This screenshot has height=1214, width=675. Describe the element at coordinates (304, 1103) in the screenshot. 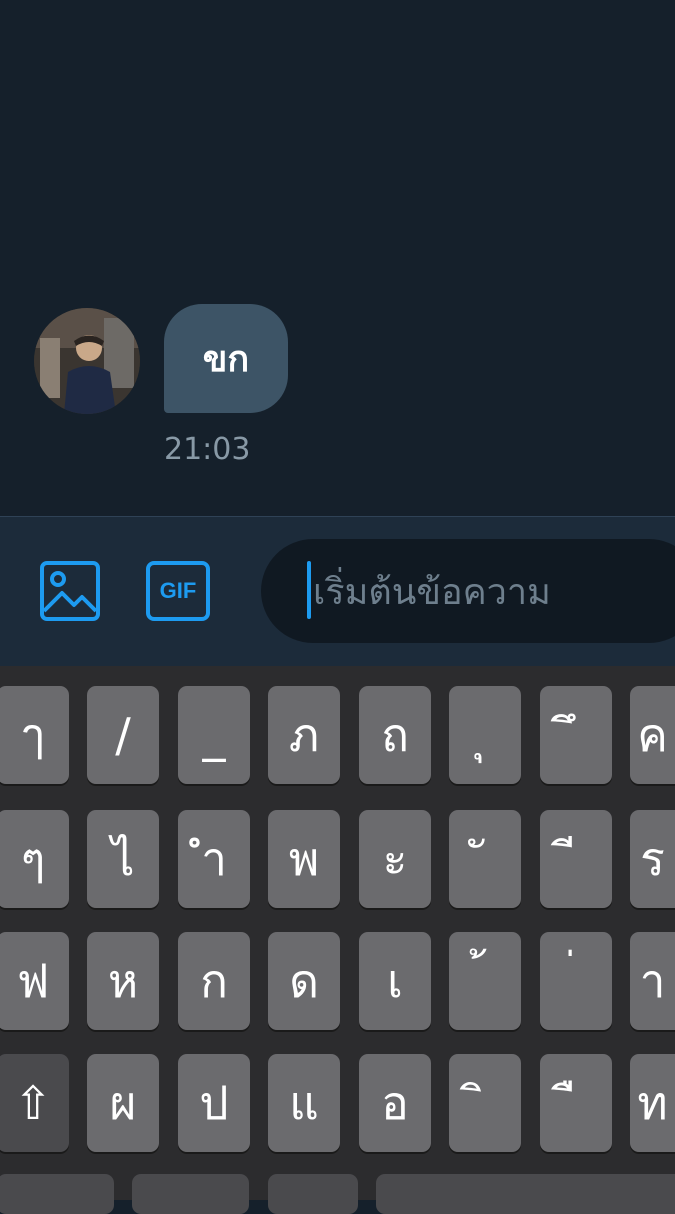

I see `key: แ` at that location.